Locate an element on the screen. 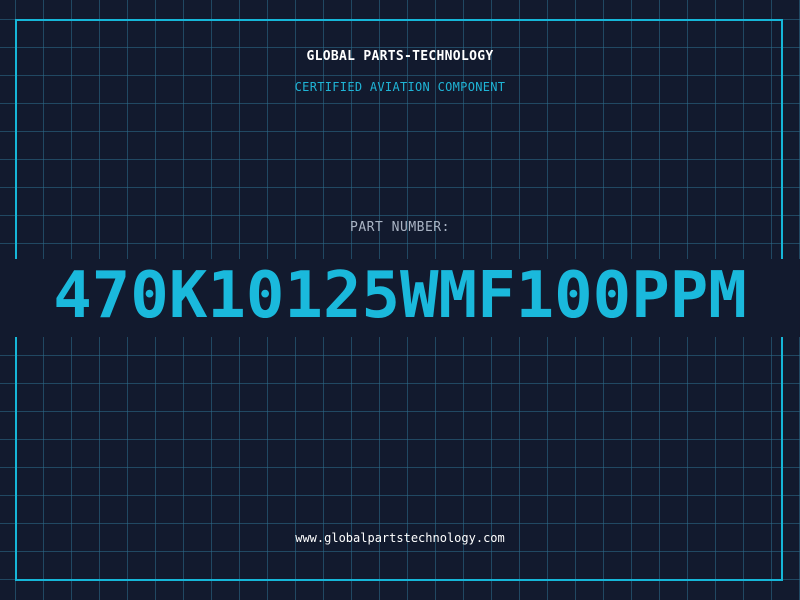  part-number-value: 470K10125WMF100PPM is located at coordinates (400, 296).